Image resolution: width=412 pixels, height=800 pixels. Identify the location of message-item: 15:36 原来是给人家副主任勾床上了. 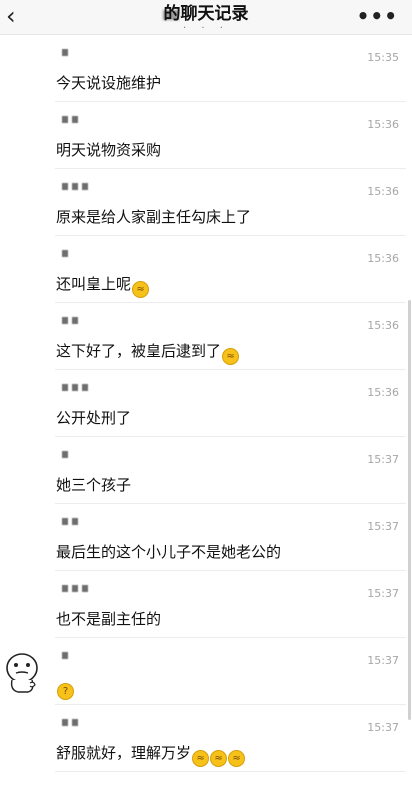
(206, 202).